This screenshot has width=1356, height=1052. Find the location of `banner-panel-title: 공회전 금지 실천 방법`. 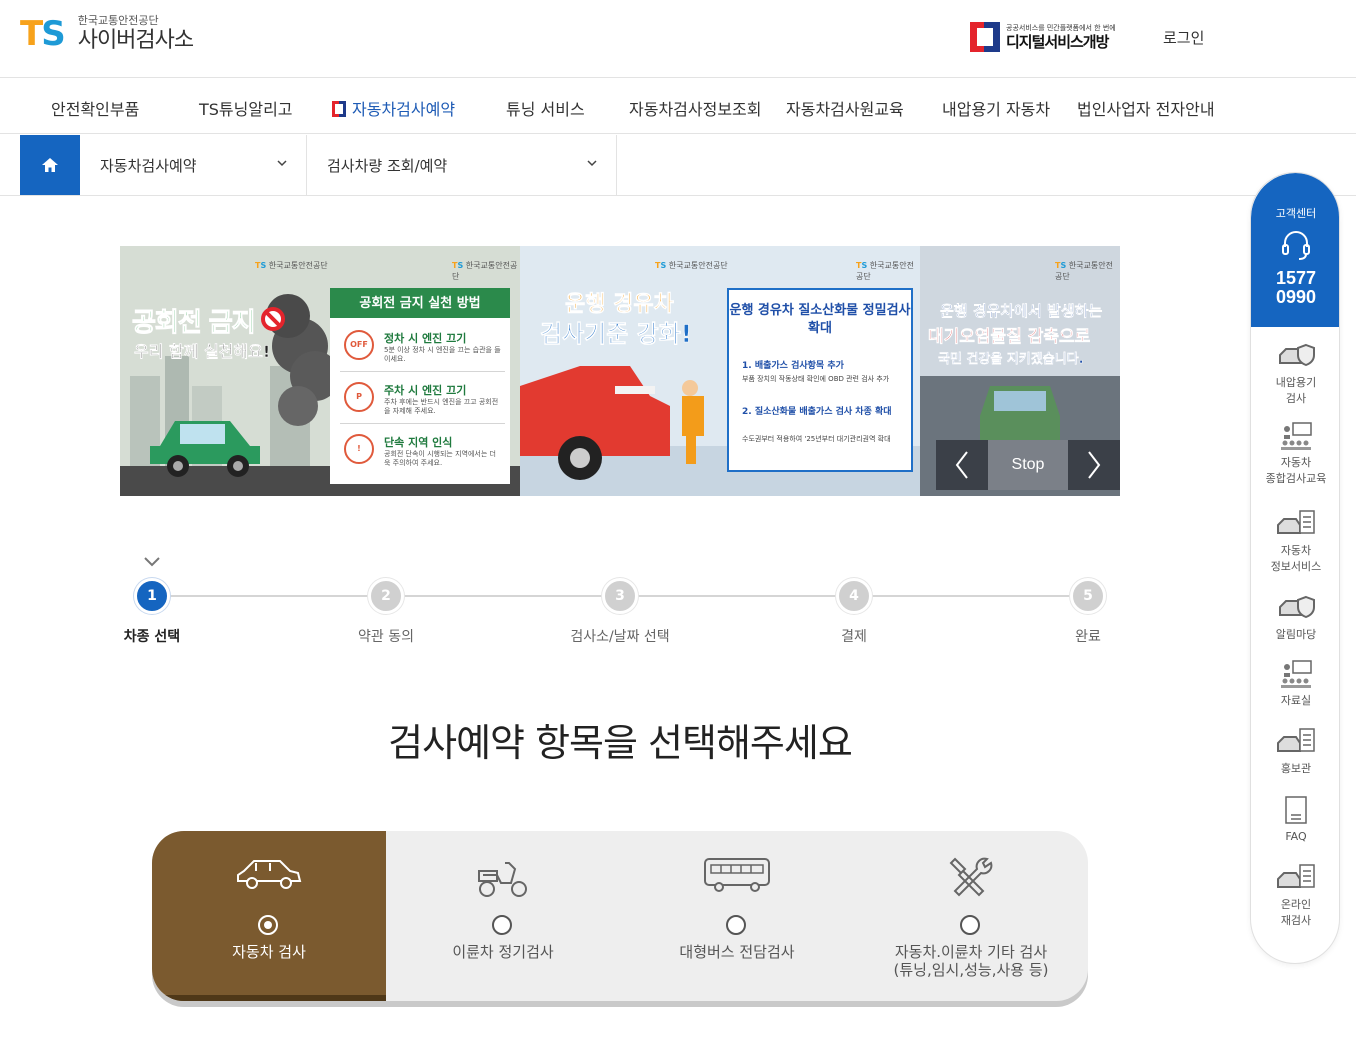

banner-panel-title: 공회전 금지 실천 방법 is located at coordinates (420, 303).